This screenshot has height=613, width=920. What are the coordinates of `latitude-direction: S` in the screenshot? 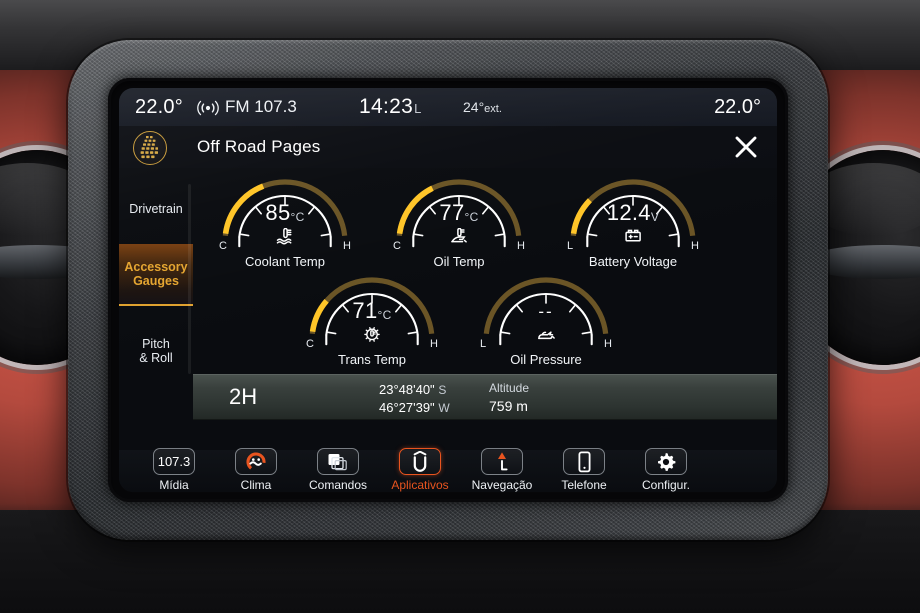 It's located at (442, 390).